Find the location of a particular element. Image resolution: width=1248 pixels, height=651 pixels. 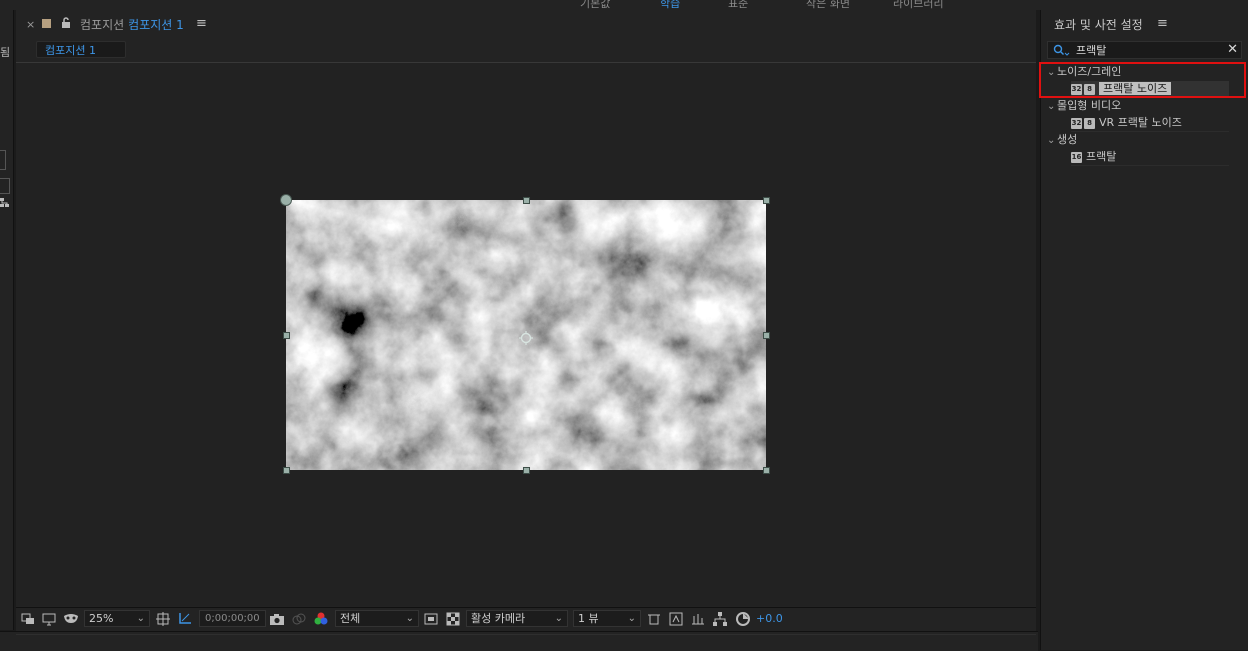

composition-tab: 컴포지션 1 is located at coordinates (81, 49).